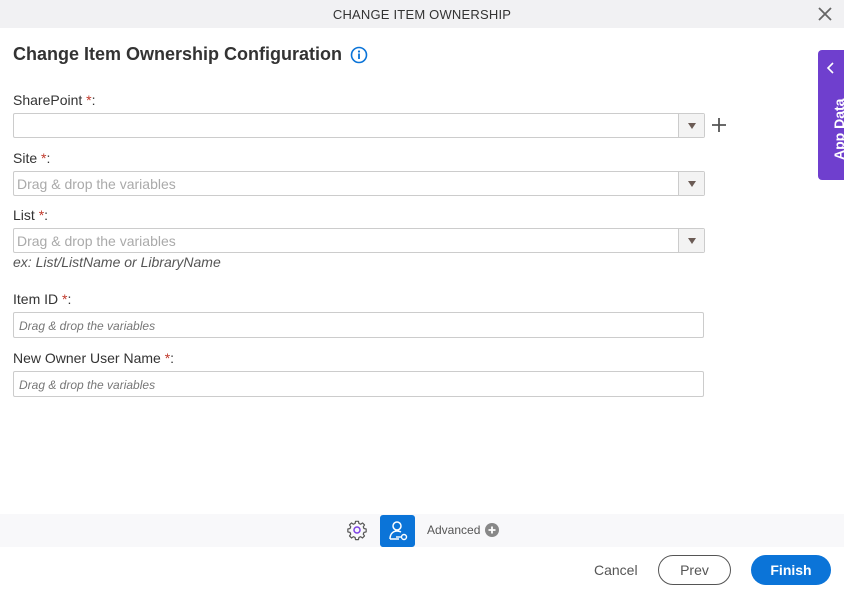  What do you see at coordinates (87, 385) in the screenshot?
I see `new-owner-placeholder: Drag & drop the variables` at bounding box center [87, 385].